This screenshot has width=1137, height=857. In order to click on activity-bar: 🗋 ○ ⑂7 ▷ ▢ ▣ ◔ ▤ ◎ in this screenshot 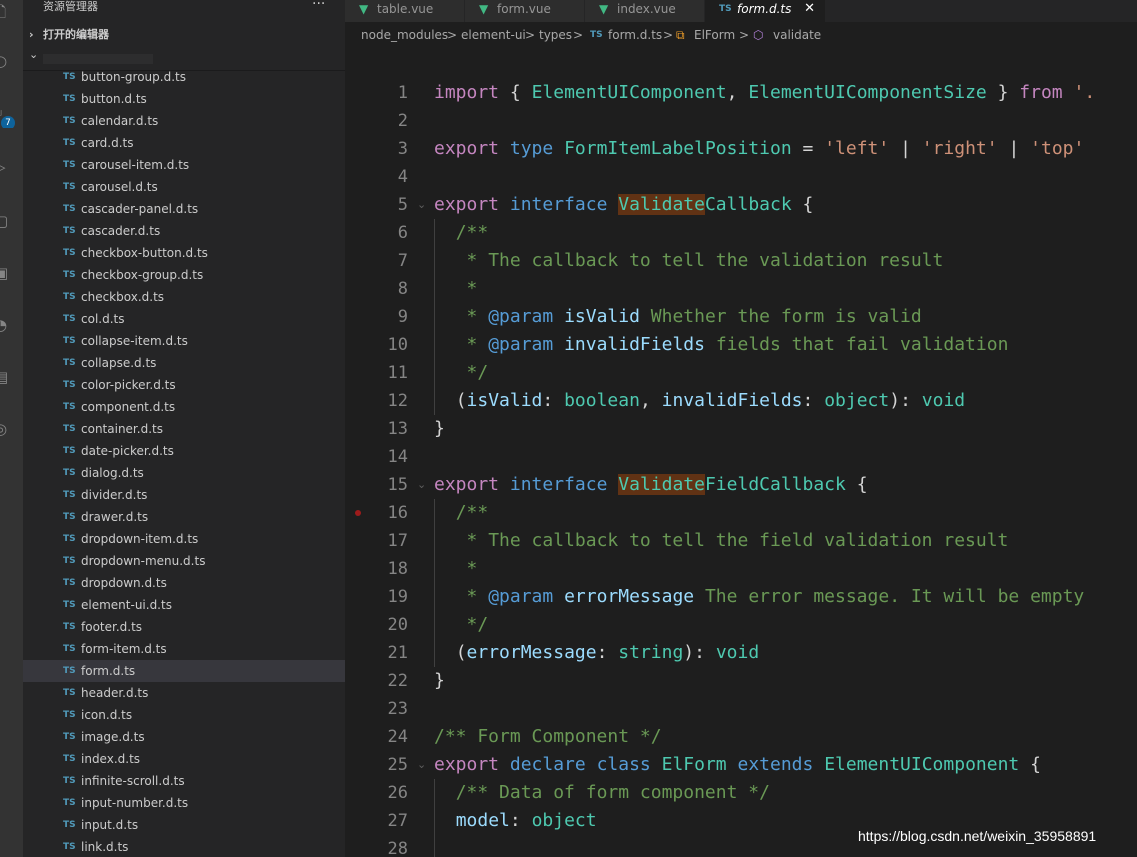, I will do `click(11, 428)`.